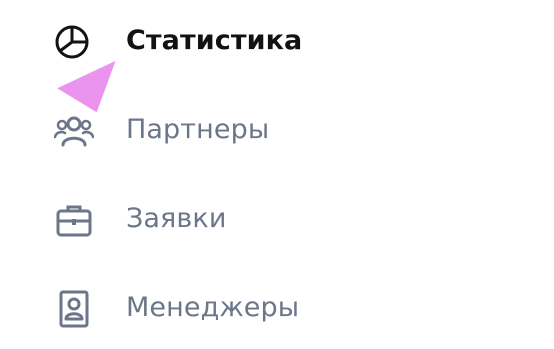  What do you see at coordinates (176, 218) in the screenshot?
I see `sidebar-item-label: Заявки` at bounding box center [176, 218].